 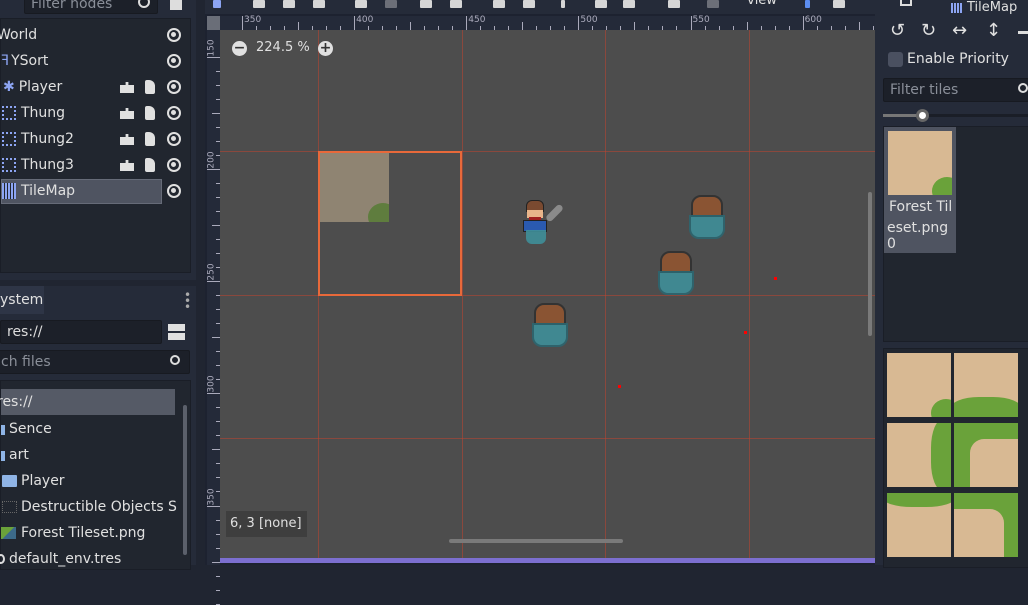 I want to click on key-icon, so click(x=807, y=4).